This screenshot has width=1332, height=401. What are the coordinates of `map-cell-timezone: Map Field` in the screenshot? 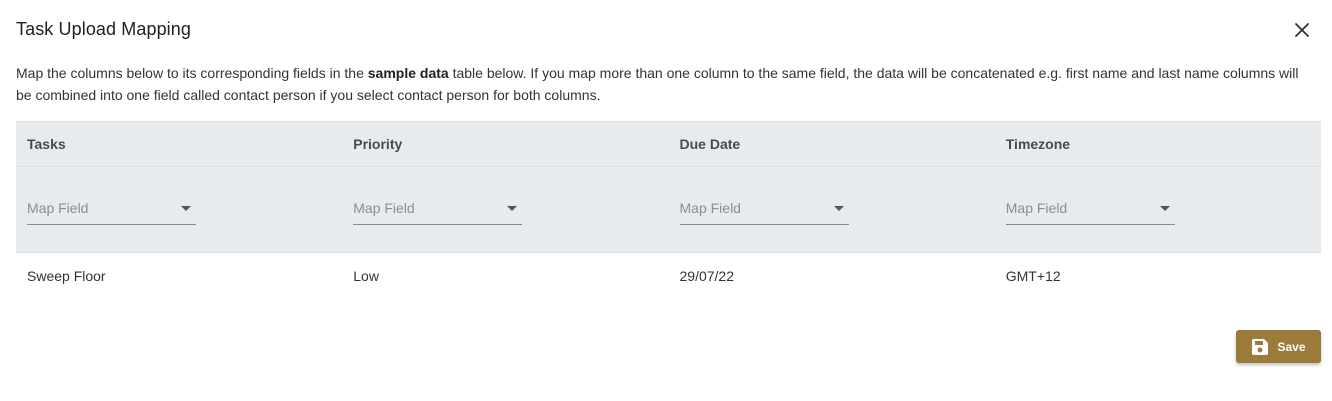 It's located at (1158, 210).